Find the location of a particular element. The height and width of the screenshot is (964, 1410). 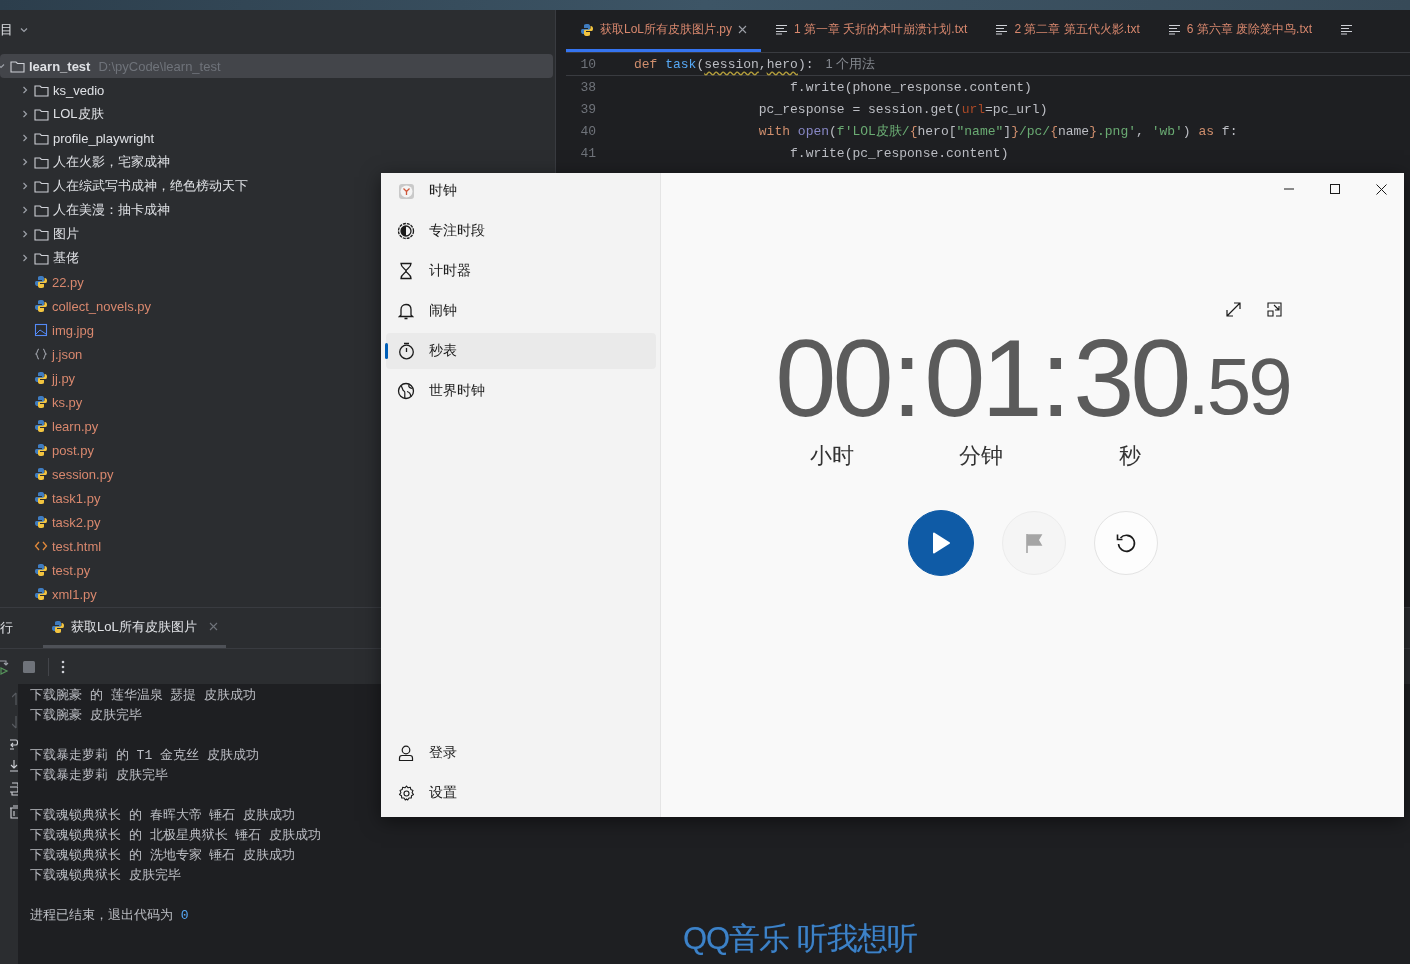

stopwatch-icon is located at coordinates (406, 351).